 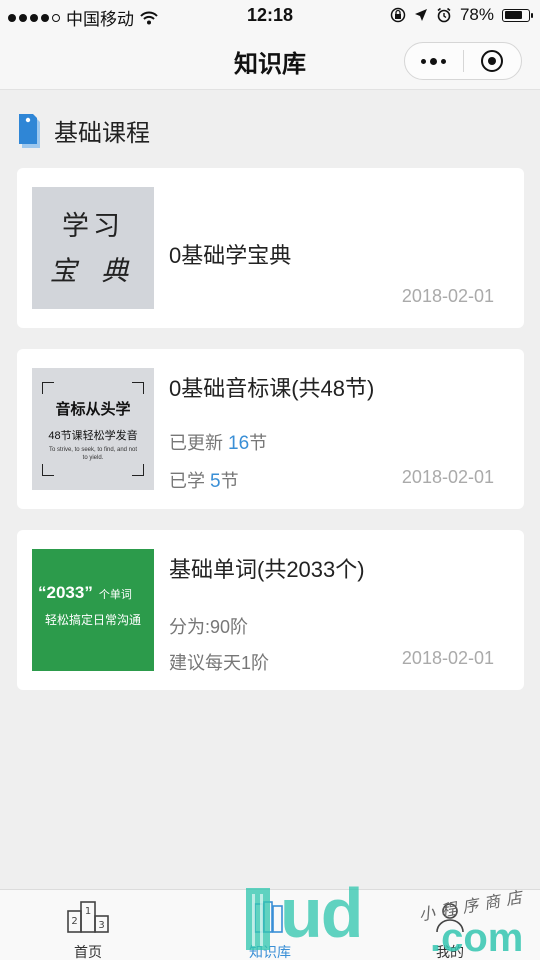 What do you see at coordinates (93, 226) in the screenshot?
I see `thumbnail-line-1: 学习` at bounding box center [93, 226].